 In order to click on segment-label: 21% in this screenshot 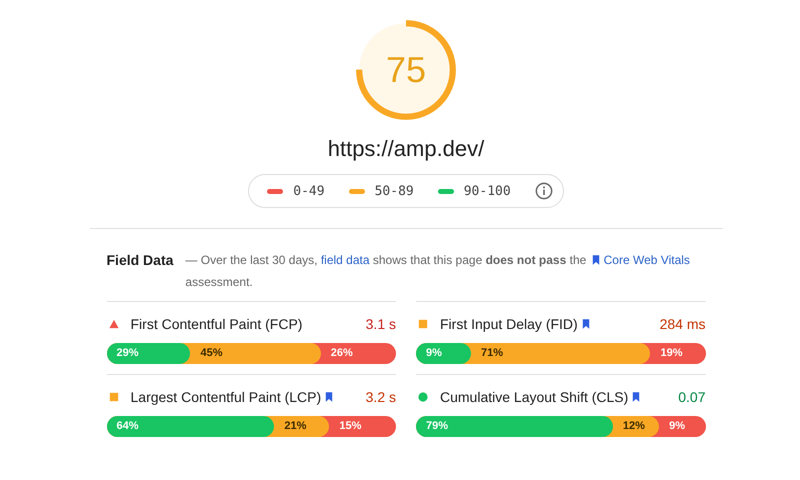, I will do `click(295, 426)`.